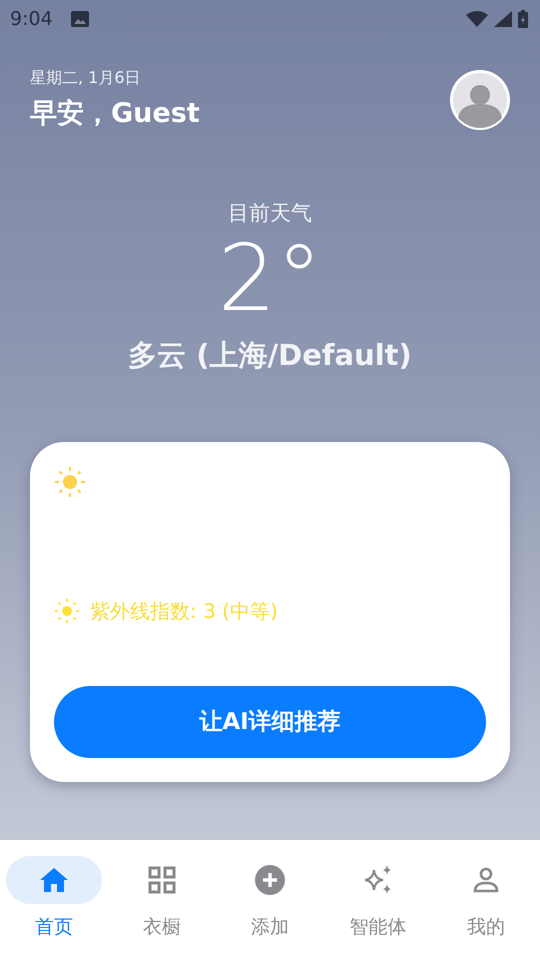 The height and width of the screenshot is (960, 540). What do you see at coordinates (162, 880) in the screenshot?
I see `grid-icon` at bounding box center [162, 880].